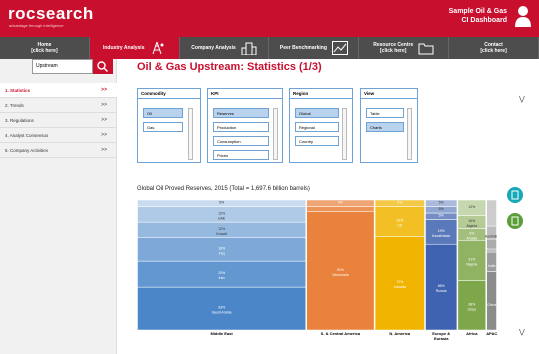 Image resolution: width=539 pixels, height=354 pixels. I want to click on category-label: Africa, so click(472, 333).